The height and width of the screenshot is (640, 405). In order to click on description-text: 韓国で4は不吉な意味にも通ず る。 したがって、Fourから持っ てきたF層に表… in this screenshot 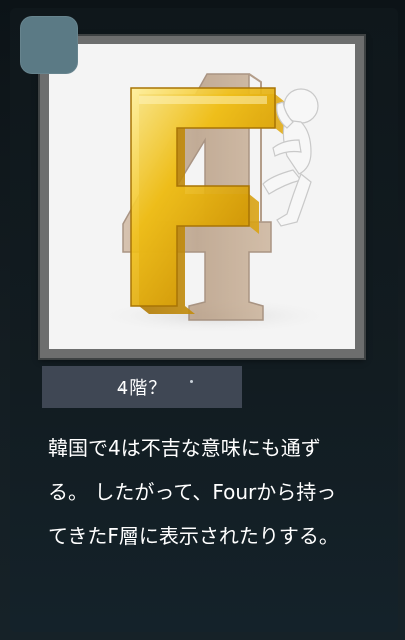, I will do `click(193, 492)`.